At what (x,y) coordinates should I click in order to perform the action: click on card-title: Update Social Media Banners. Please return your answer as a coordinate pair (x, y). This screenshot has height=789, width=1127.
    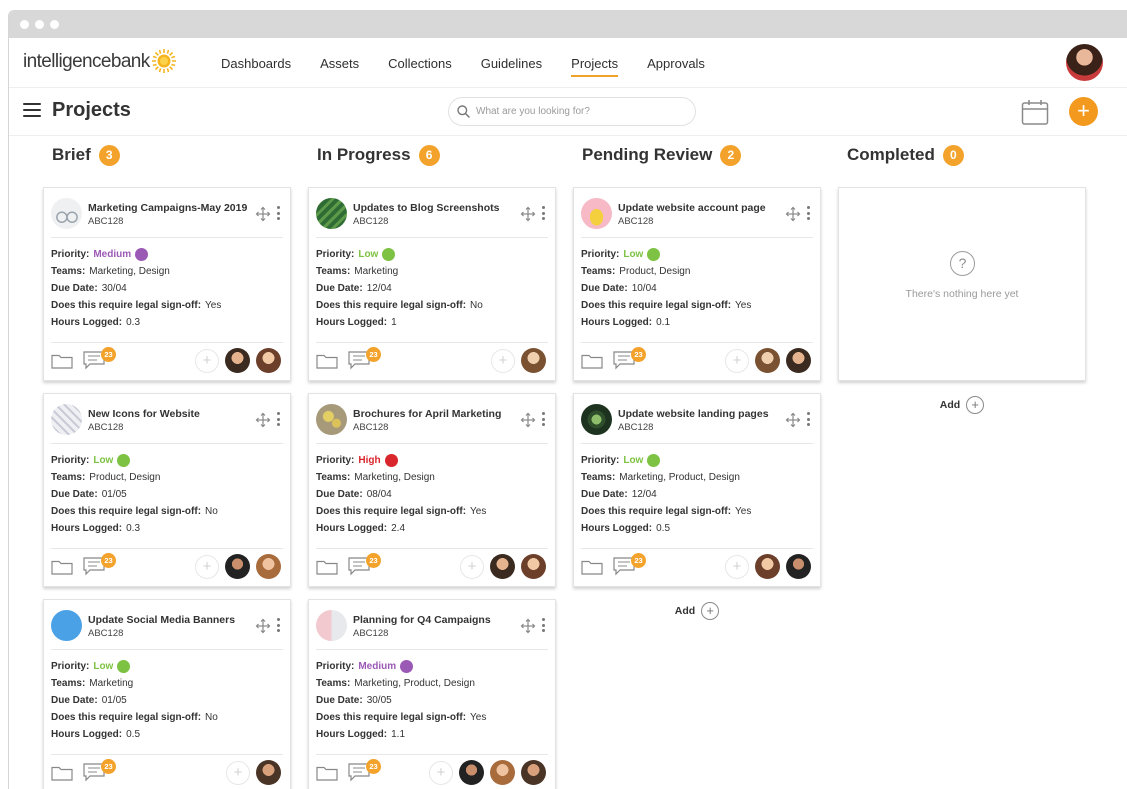
    Looking at the image, I should click on (161, 620).